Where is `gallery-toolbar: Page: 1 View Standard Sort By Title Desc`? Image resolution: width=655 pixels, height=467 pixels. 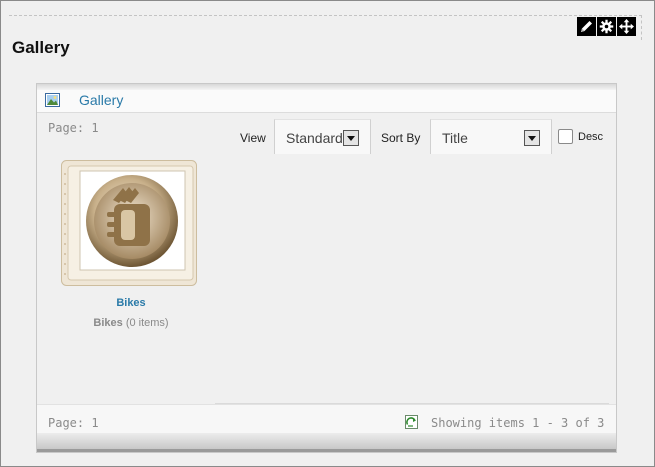
gallery-toolbar: Page: 1 View Standard Sort By Title Desc is located at coordinates (326, 134).